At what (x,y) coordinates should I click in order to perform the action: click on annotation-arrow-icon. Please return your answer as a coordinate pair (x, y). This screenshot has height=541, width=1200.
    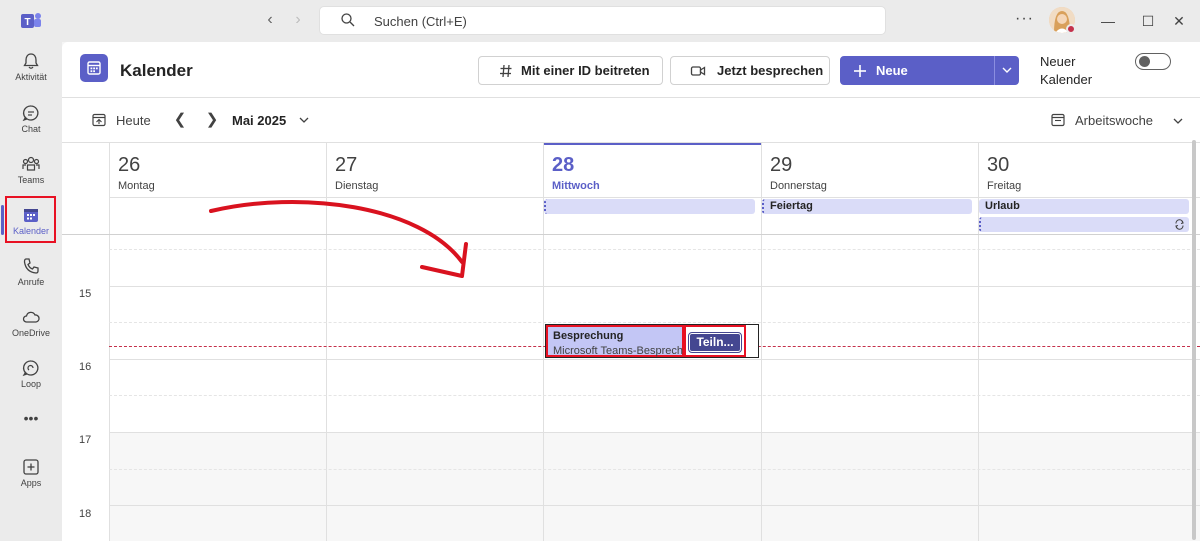
    Looking at the image, I should click on (338, 238).